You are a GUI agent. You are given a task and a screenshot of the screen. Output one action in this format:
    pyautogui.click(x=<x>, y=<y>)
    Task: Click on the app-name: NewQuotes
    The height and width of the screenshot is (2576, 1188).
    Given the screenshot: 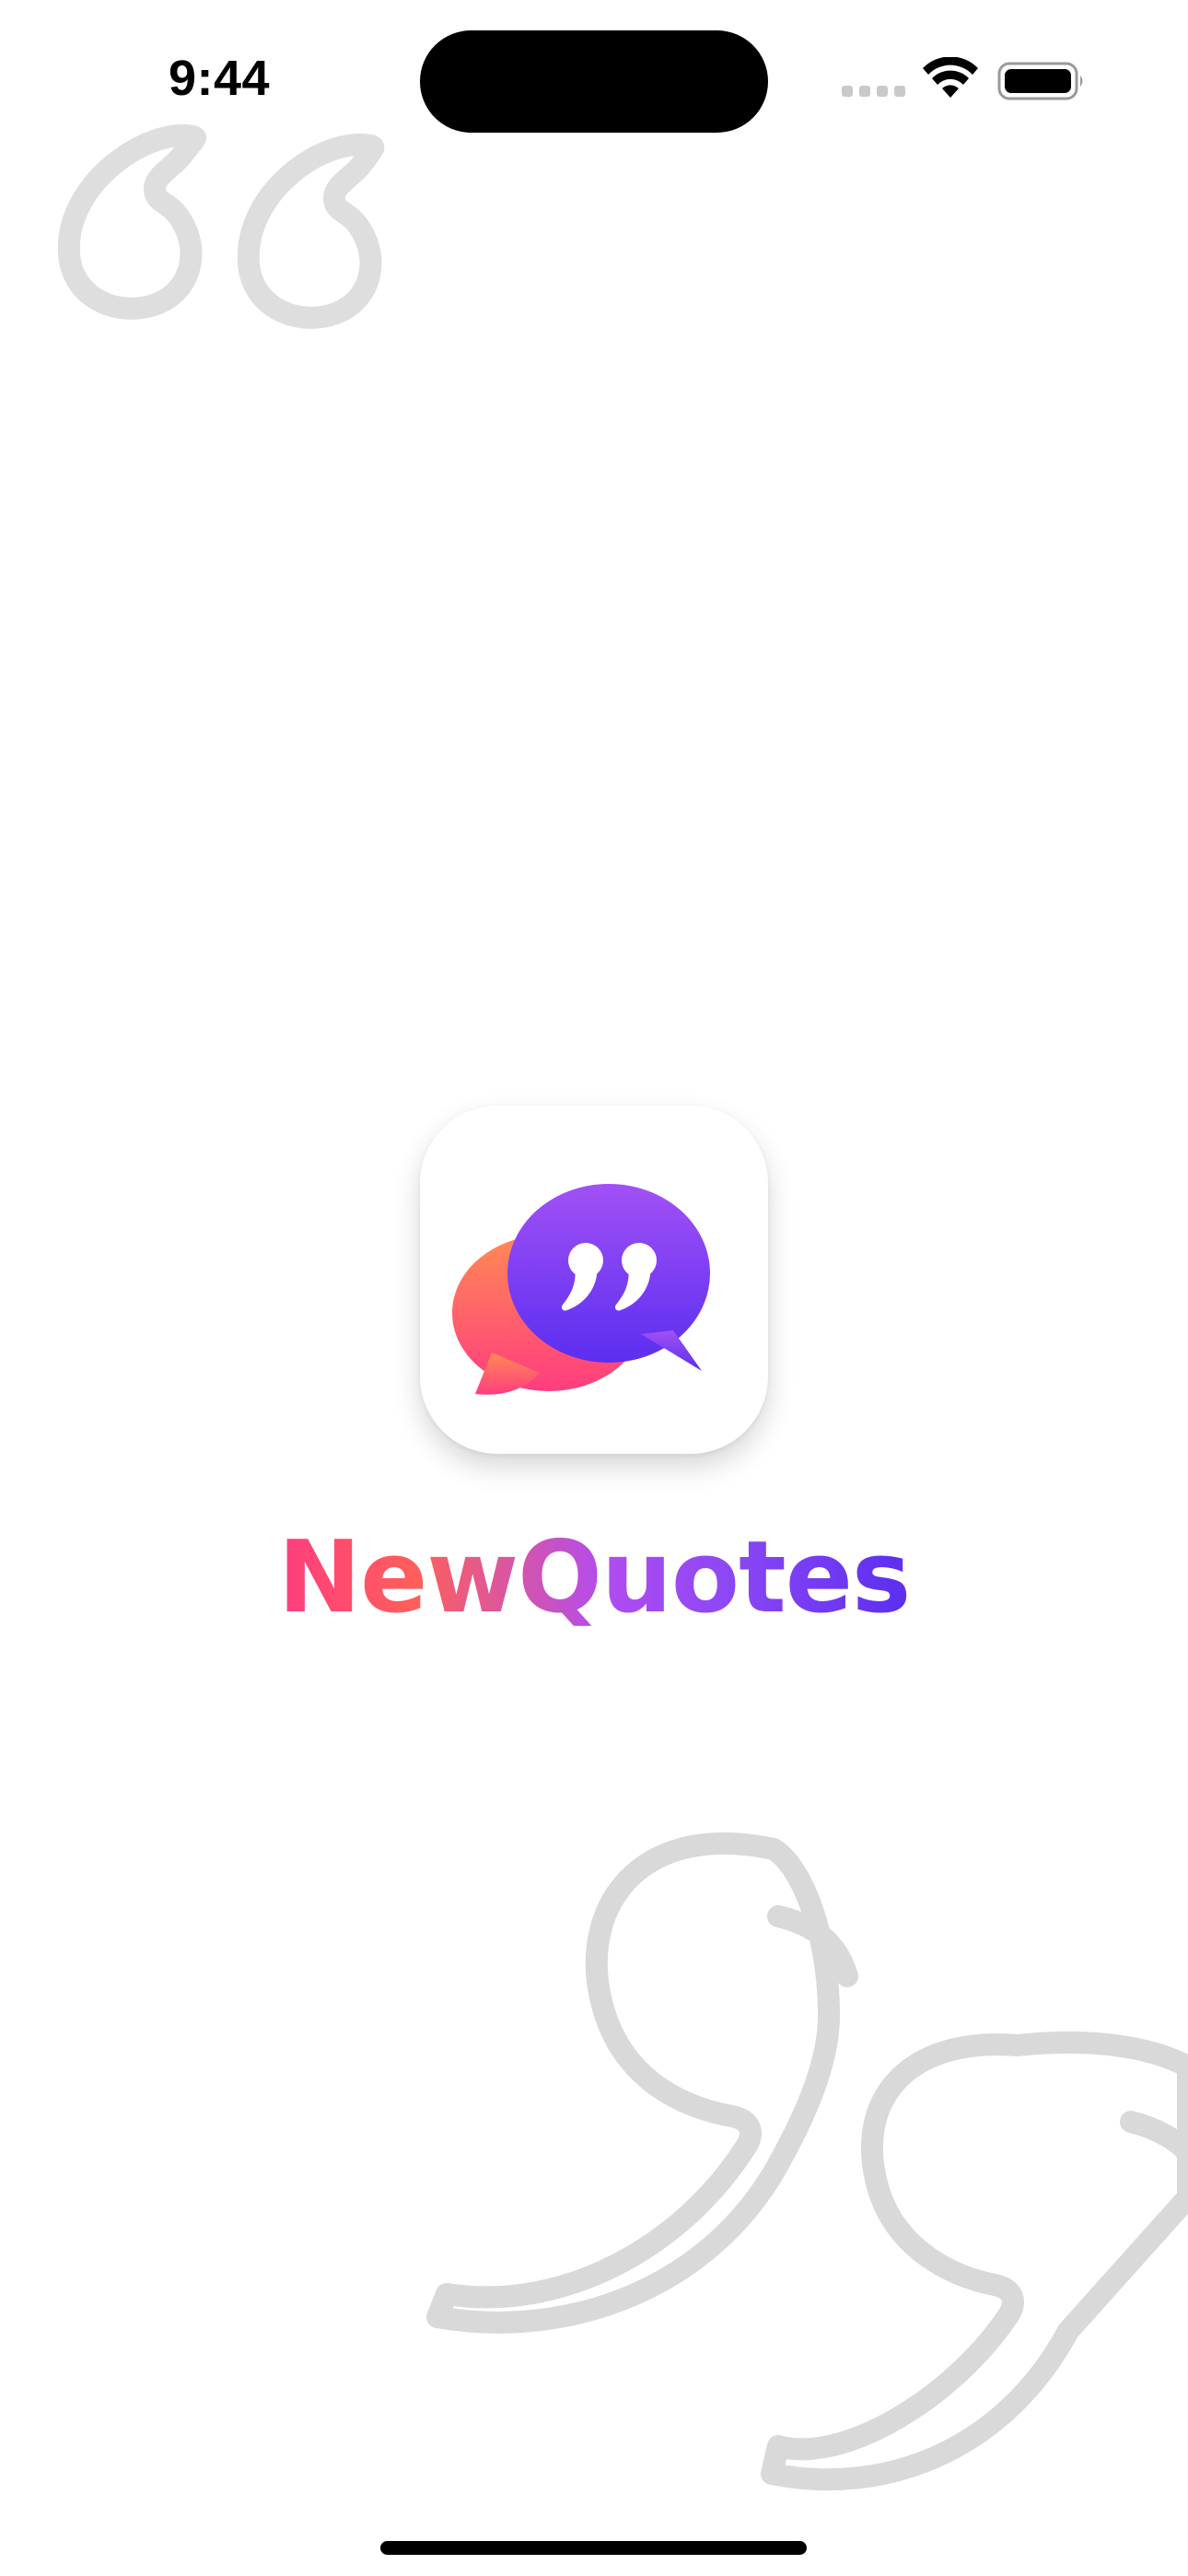 What is the action you would take?
    pyautogui.click(x=594, y=1578)
    